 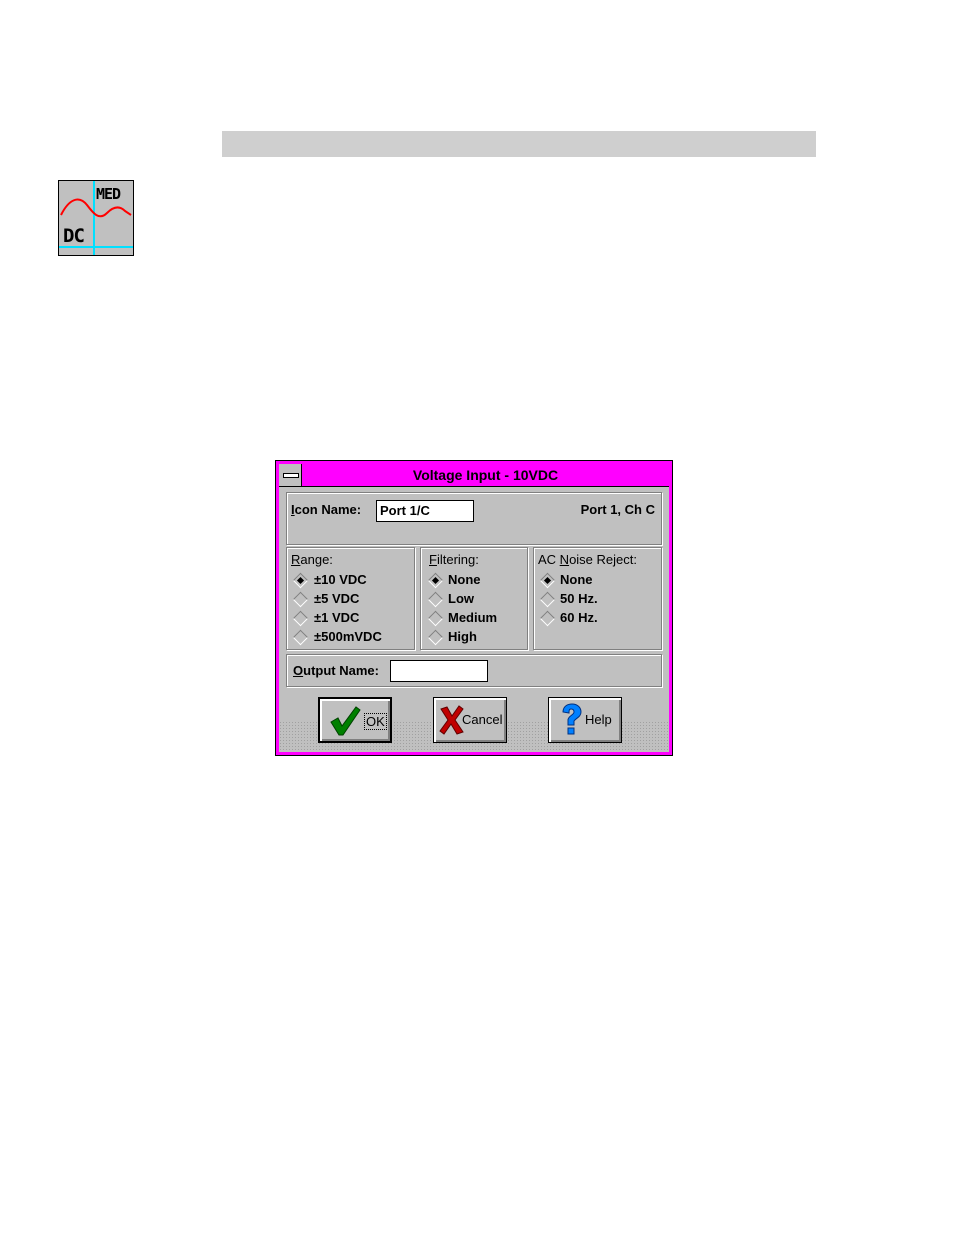 What do you see at coordinates (579, 598) in the screenshot?
I see `ac-noise-option-label: 50 Hz.` at bounding box center [579, 598].